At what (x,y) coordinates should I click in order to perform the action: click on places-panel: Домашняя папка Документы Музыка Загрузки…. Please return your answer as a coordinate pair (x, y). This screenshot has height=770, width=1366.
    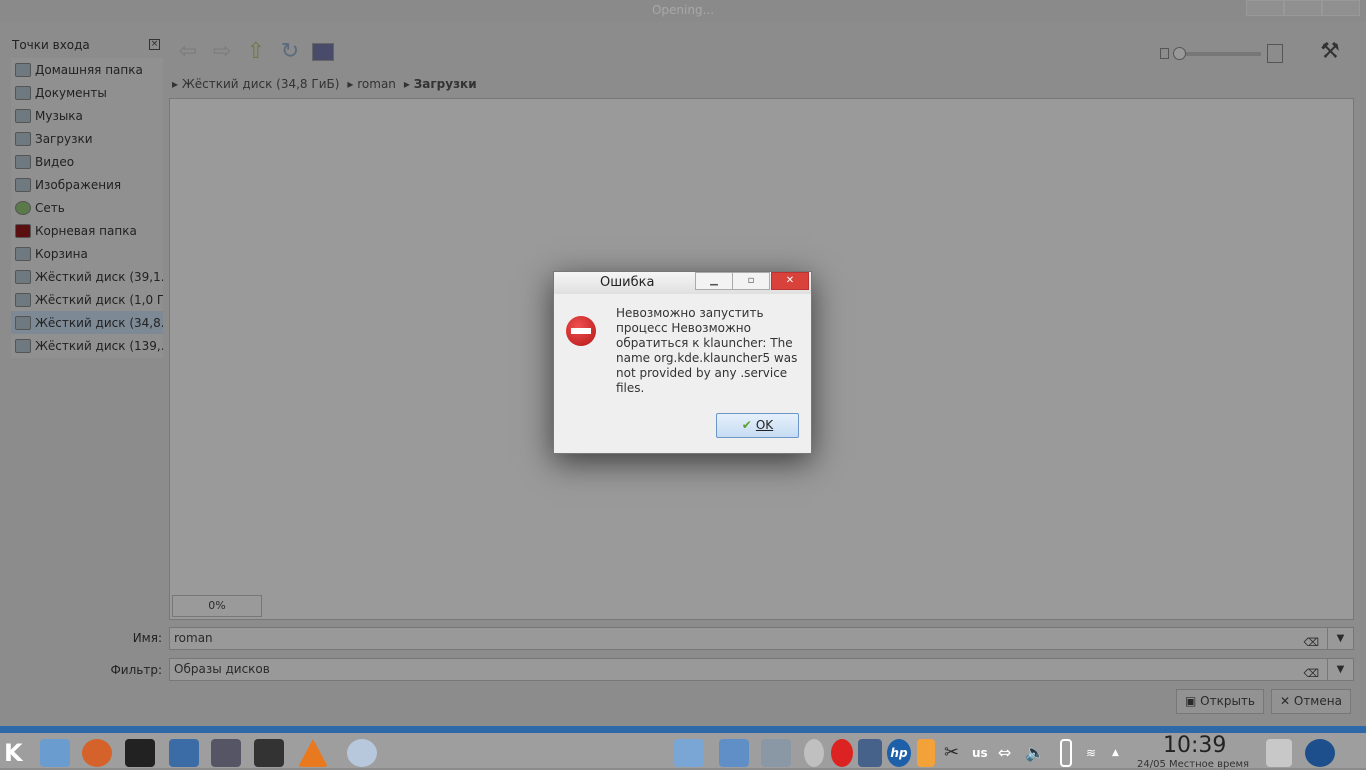
    Looking at the image, I should click on (87, 208).